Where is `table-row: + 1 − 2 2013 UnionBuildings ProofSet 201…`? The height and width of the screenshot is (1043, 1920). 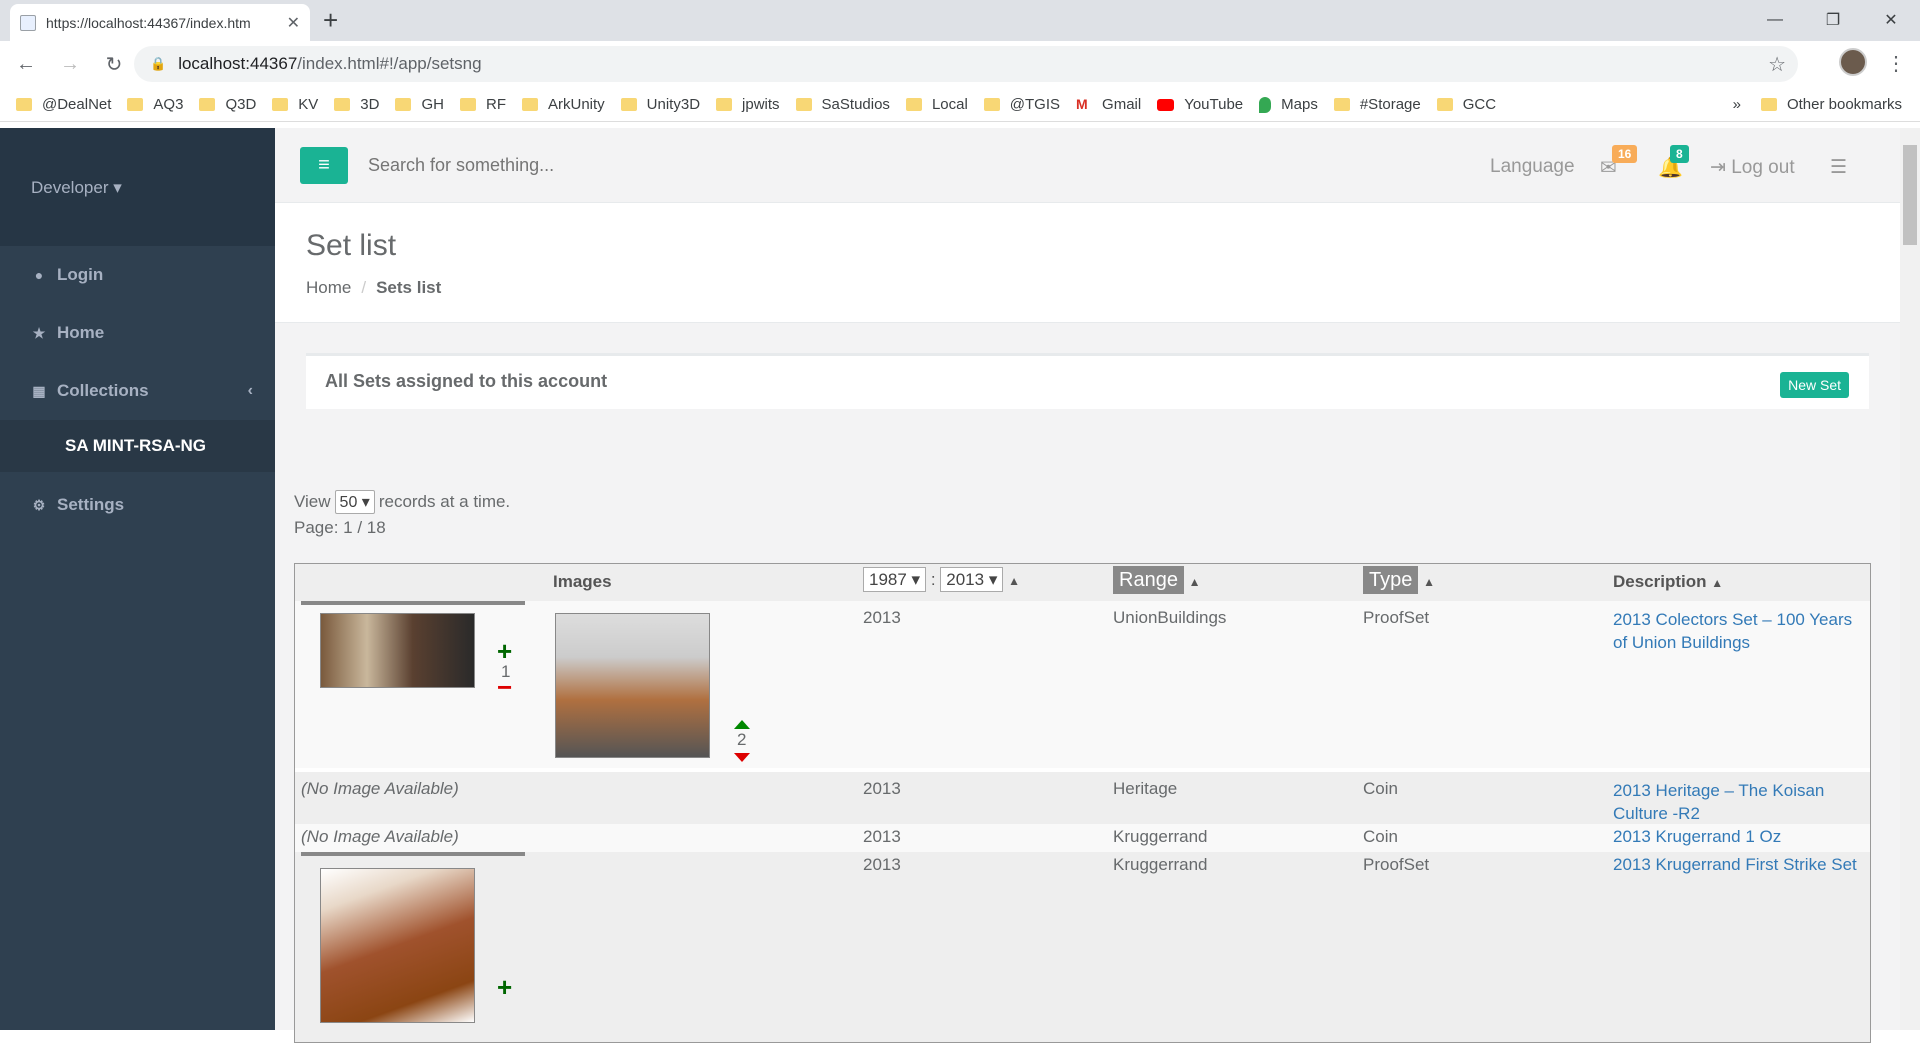
table-row: + 1 − 2 2013 UnionBuildings ProofSet 201… is located at coordinates (1082, 684).